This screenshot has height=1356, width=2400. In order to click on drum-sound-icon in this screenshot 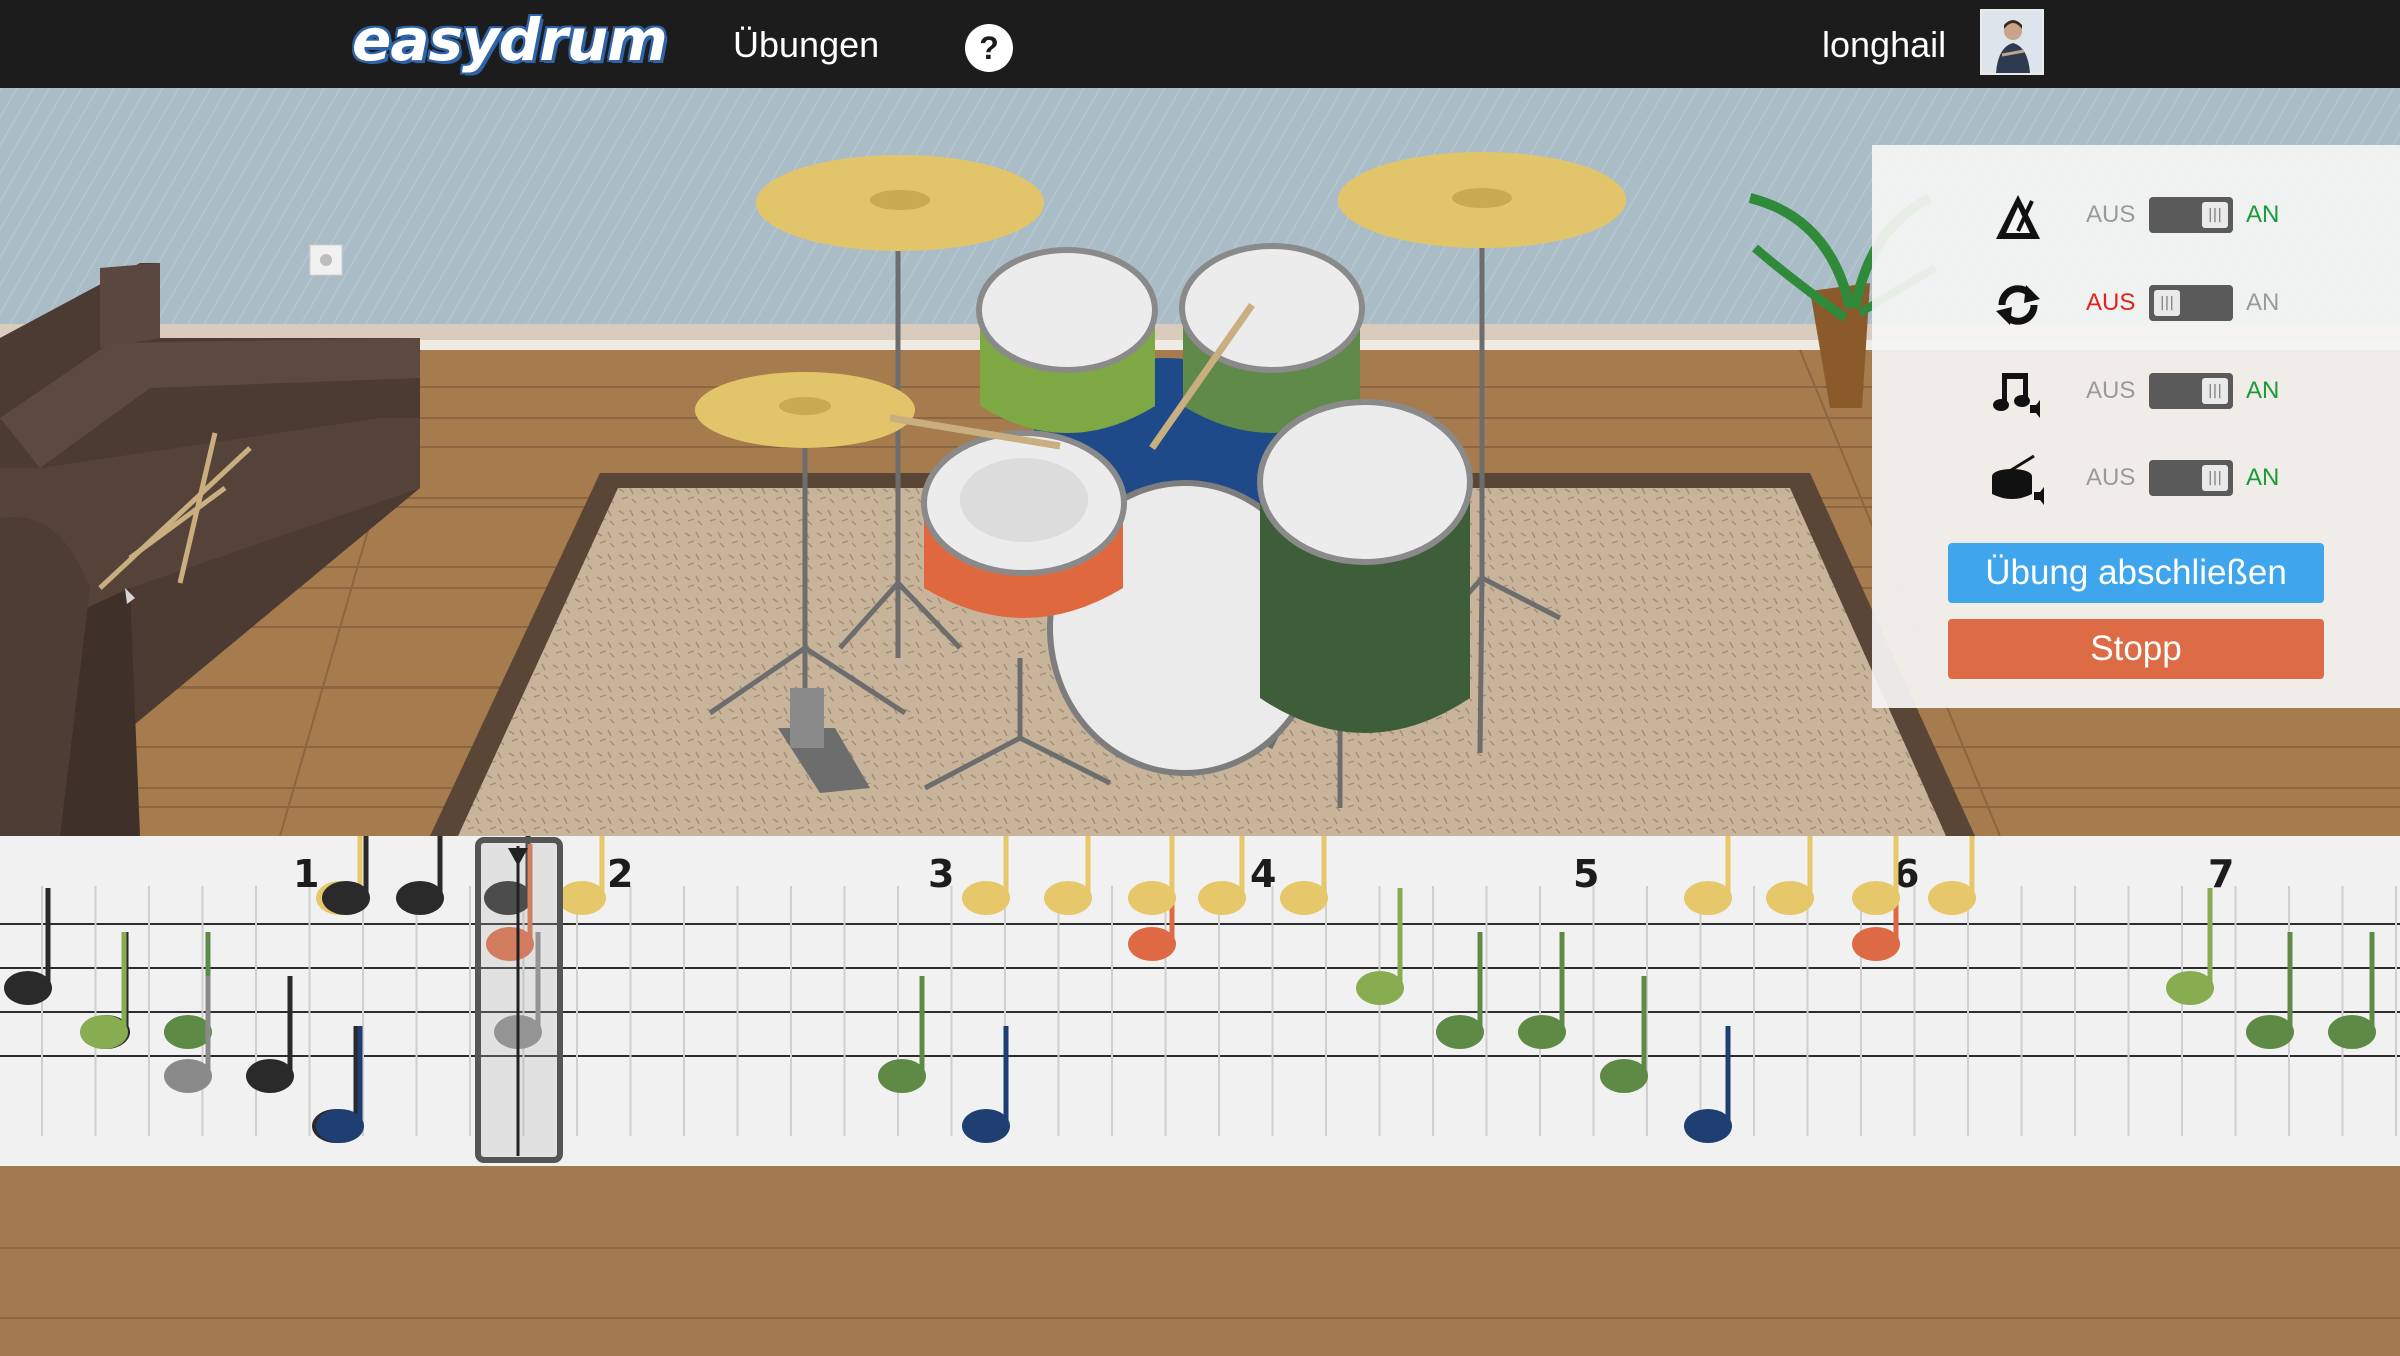, I will do `click(2018, 479)`.